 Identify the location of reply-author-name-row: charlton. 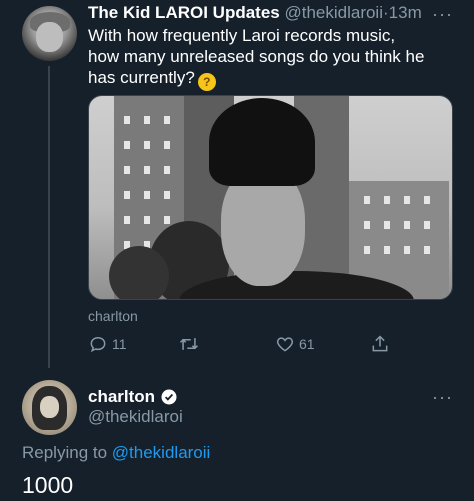
(133, 397).